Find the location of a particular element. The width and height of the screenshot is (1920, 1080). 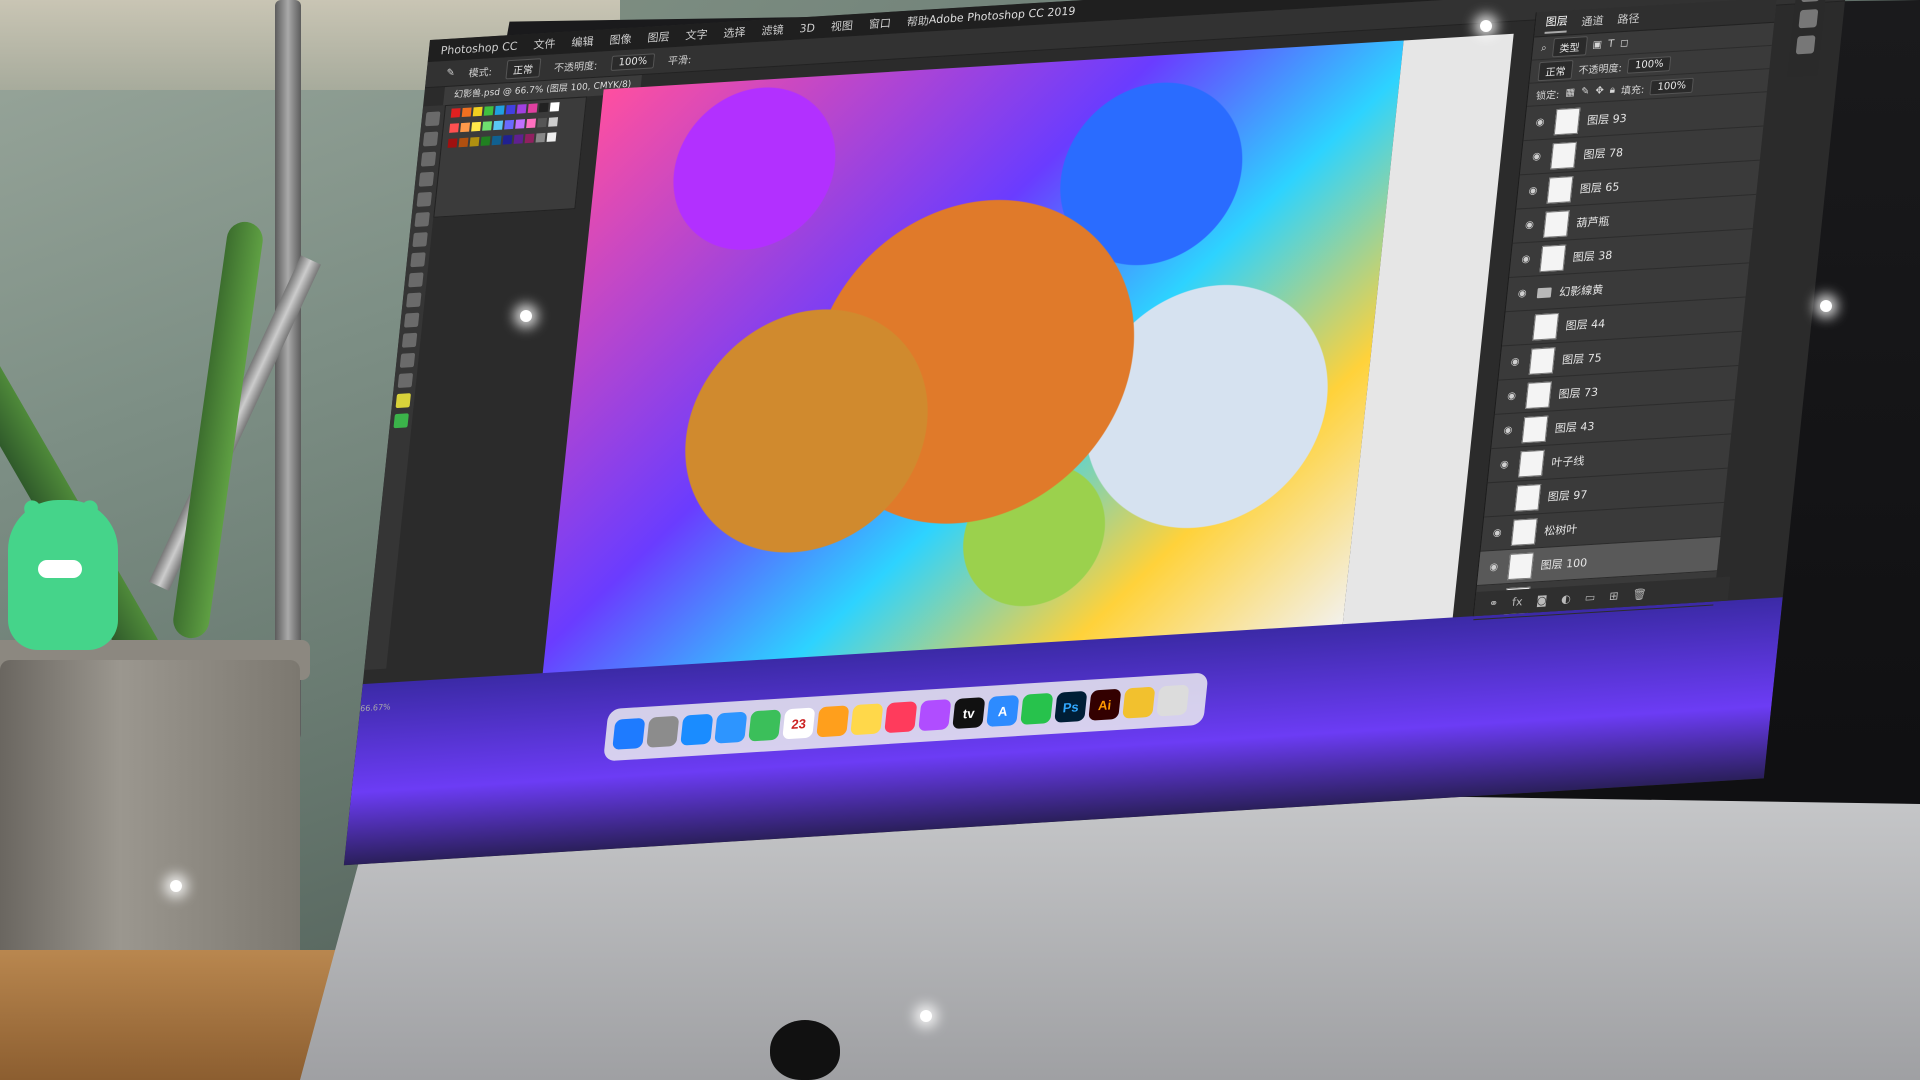

menubar-item: 编辑 is located at coordinates (583, 41).